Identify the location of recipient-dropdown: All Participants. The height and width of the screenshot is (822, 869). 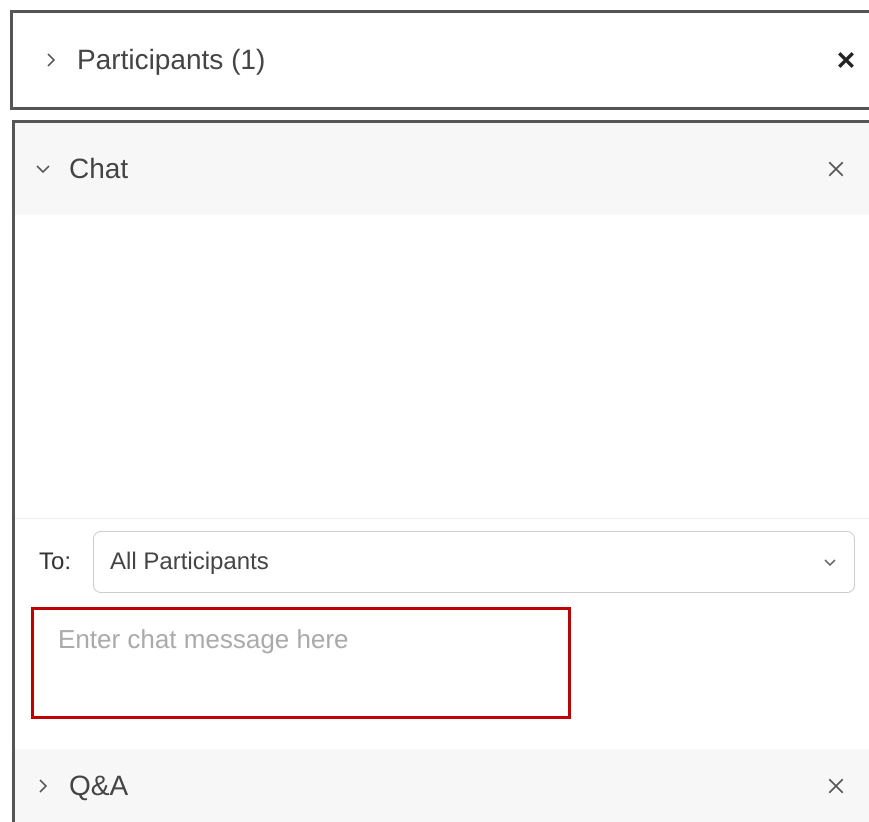
(474, 562).